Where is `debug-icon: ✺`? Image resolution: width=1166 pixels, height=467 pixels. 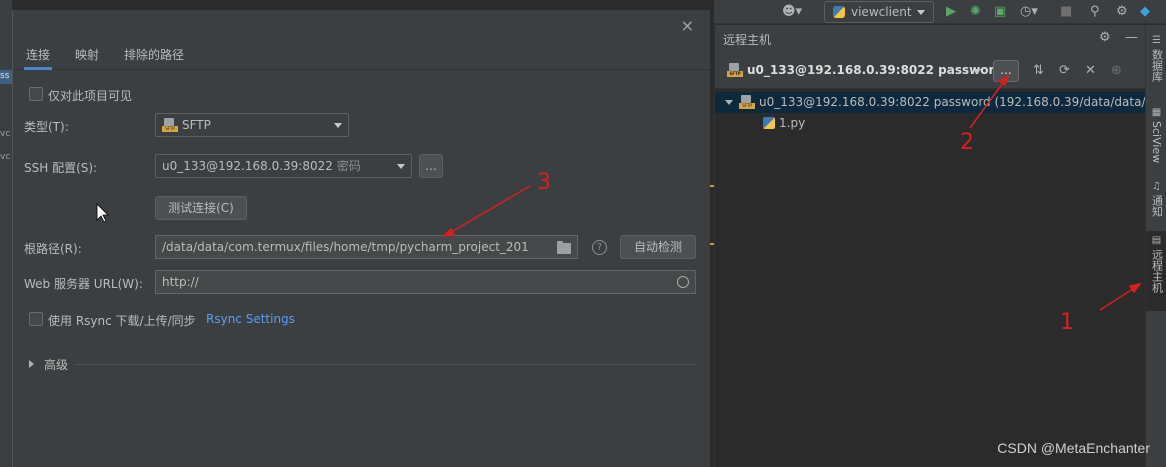 debug-icon: ✺ is located at coordinates (975, 12).